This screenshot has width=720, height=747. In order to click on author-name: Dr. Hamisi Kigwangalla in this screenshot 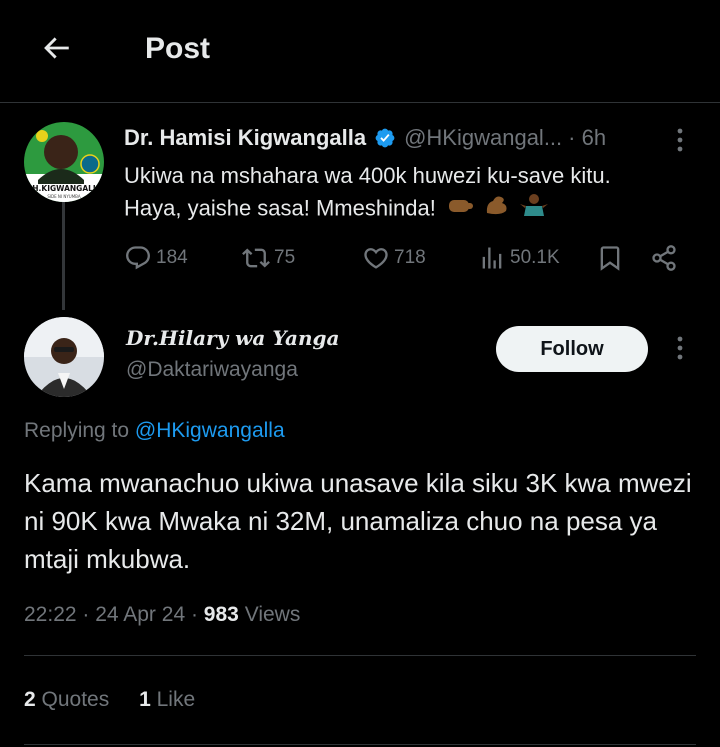, I will do `click(245, 138)`.